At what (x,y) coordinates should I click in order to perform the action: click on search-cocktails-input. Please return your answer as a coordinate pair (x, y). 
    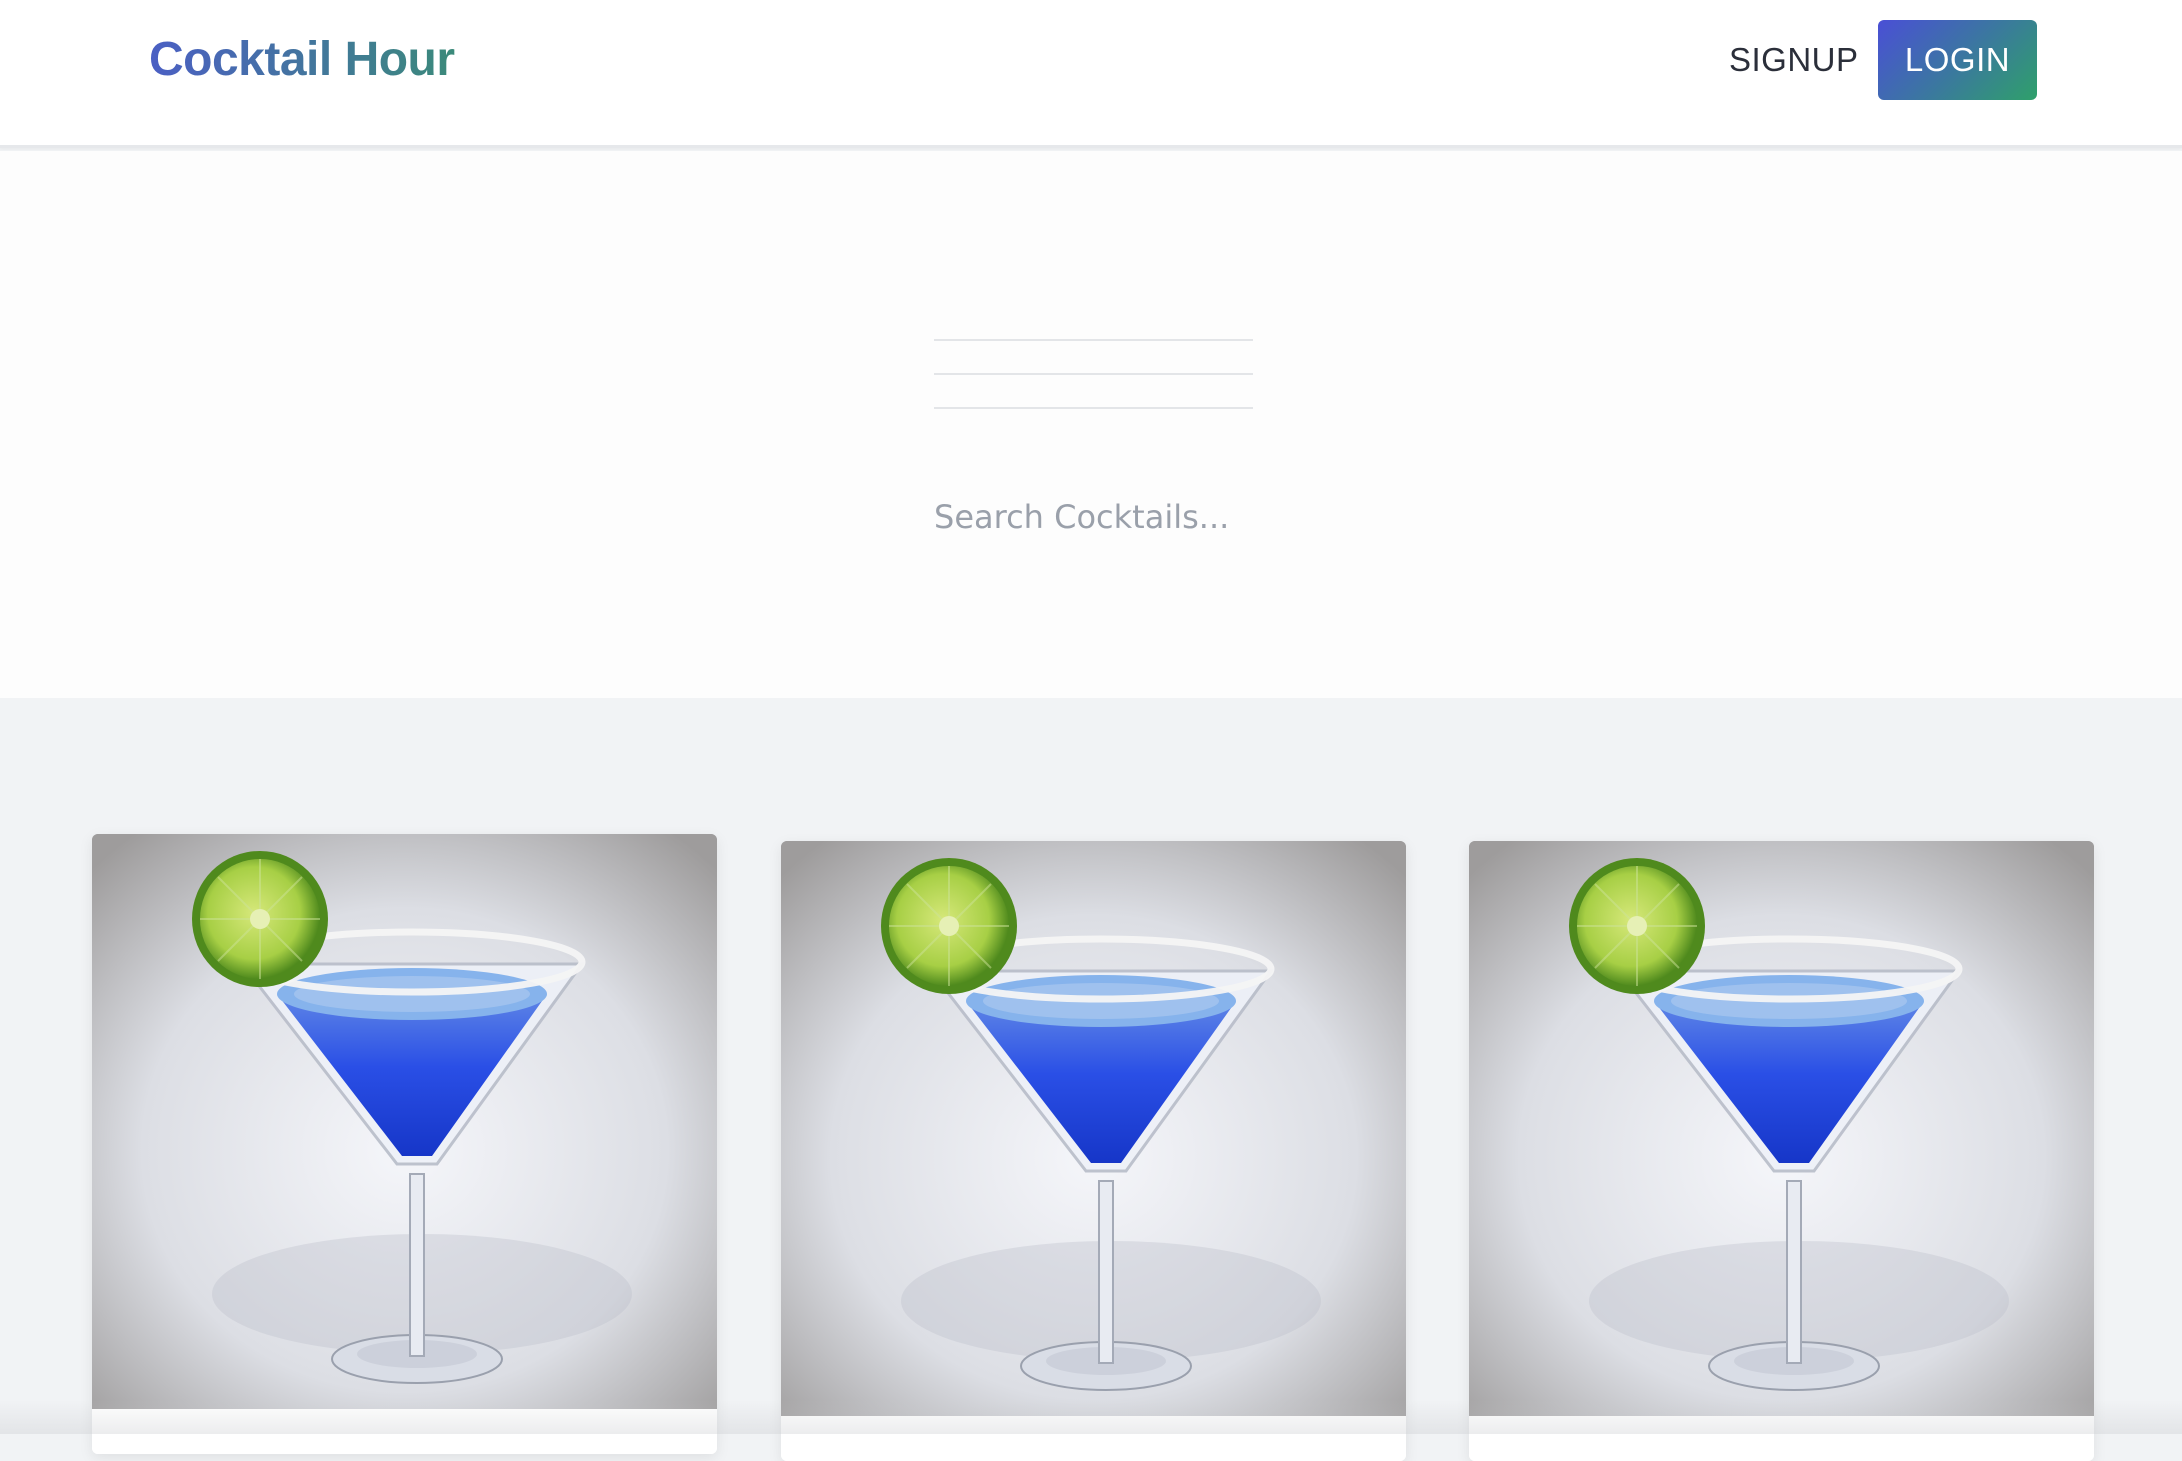
    Looking at the image, I should click on (1144, 517).